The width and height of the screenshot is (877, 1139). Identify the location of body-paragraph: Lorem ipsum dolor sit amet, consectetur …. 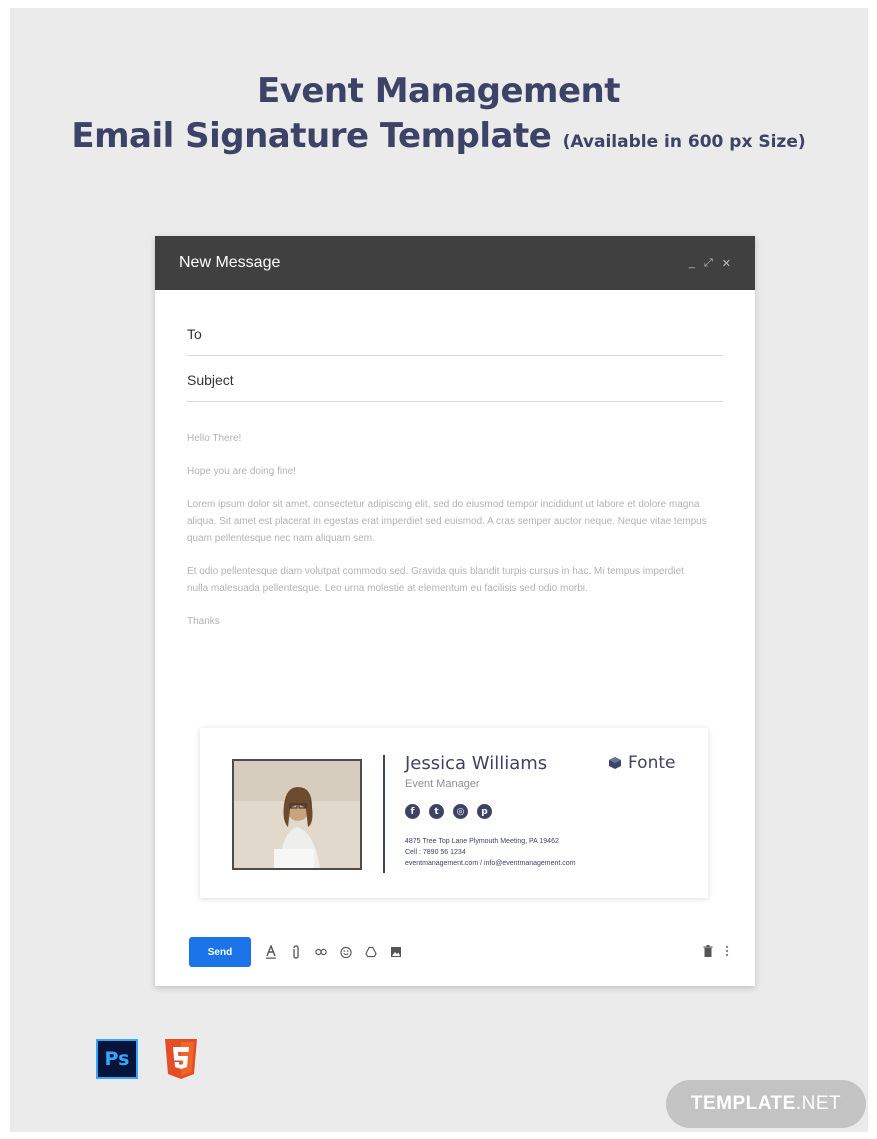
(447, 521).